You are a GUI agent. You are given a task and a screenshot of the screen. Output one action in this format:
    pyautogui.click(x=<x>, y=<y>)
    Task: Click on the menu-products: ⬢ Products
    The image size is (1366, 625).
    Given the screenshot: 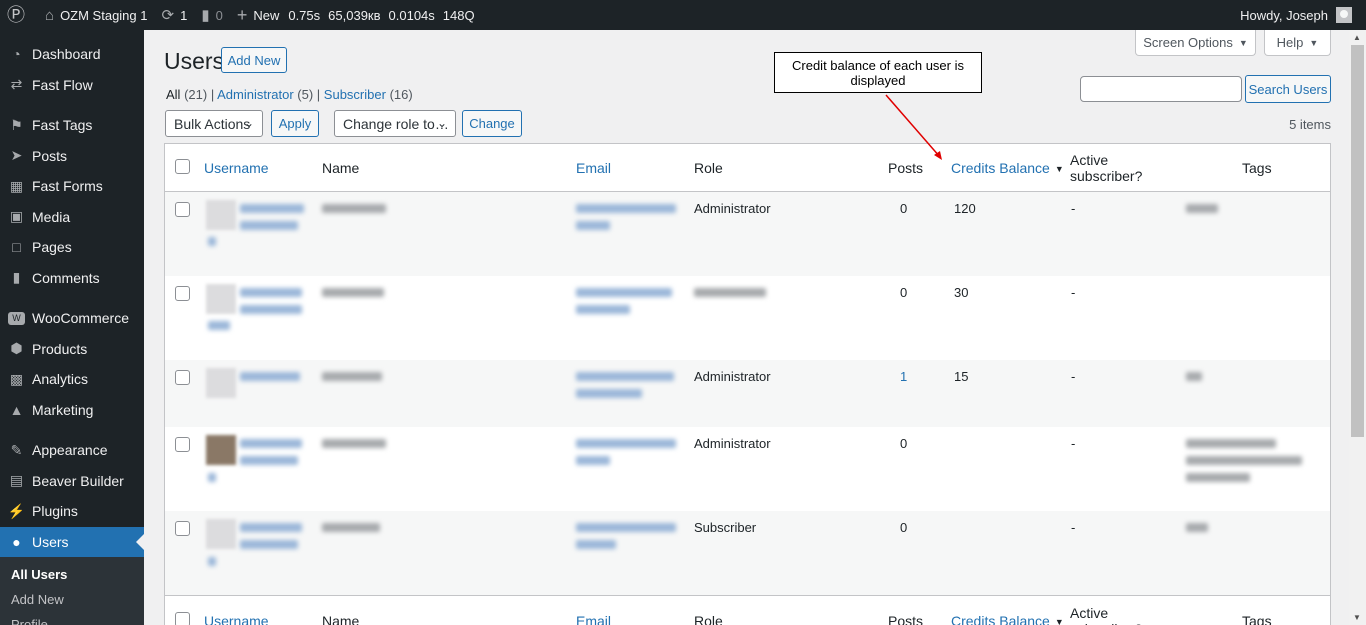 What is the action you would take?
    pyautogui.click(x=72, y=349)
    